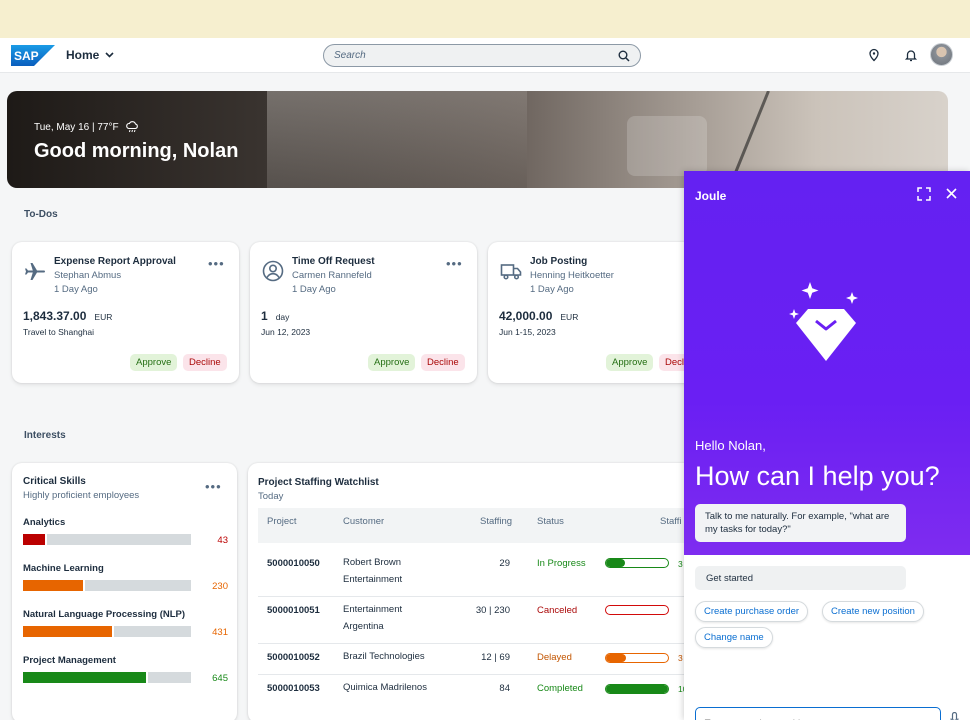 Image resolution: width=970 pixels, height=720 pixels. What do you see at coordinates (373, 571) in the screenshot?
I see `cell-customer: Robert Brown Entertainment` at bounding box center [373, 571].